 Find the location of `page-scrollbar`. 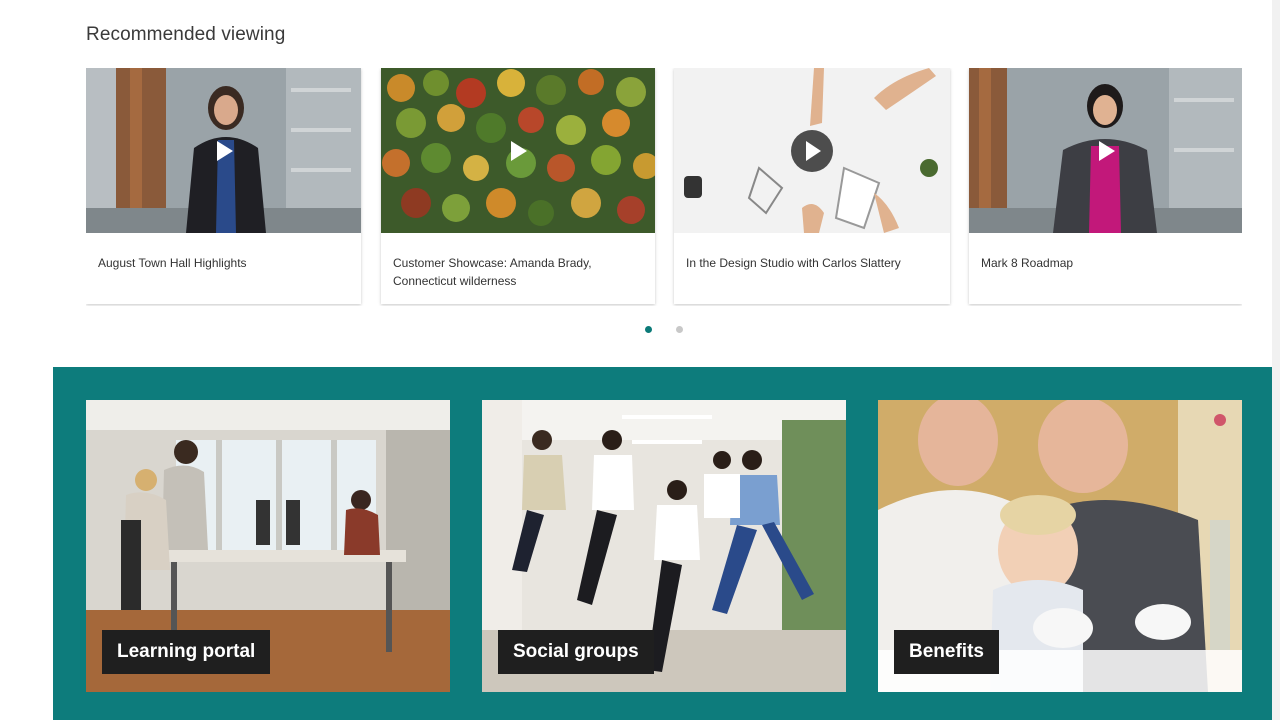

page-scrollbar is located at coordinates (1276, 360).